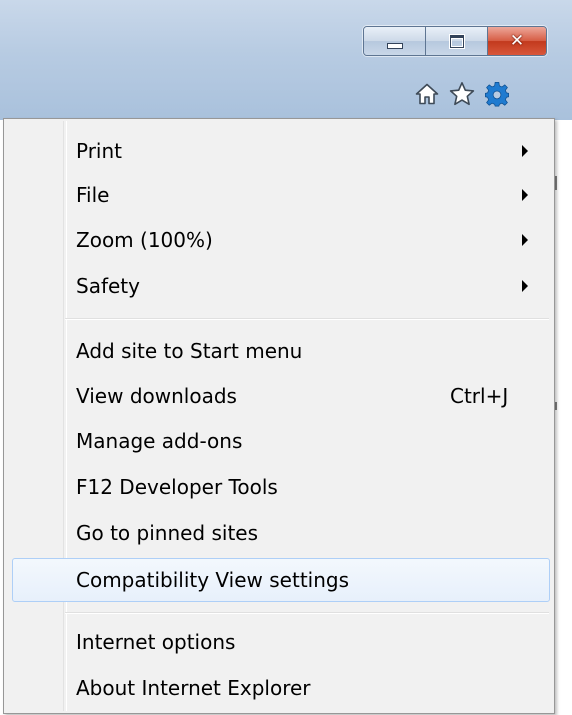 The height and width of the screenshot is (715, 572). I want to click on tools-button, so click(497, 94).